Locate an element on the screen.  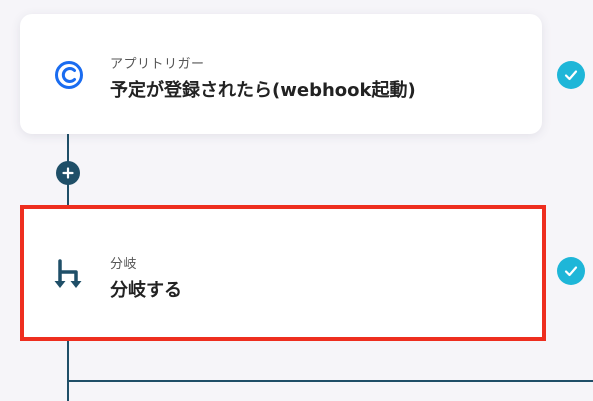
flow-connector-line is located at coordinates (68, 369).